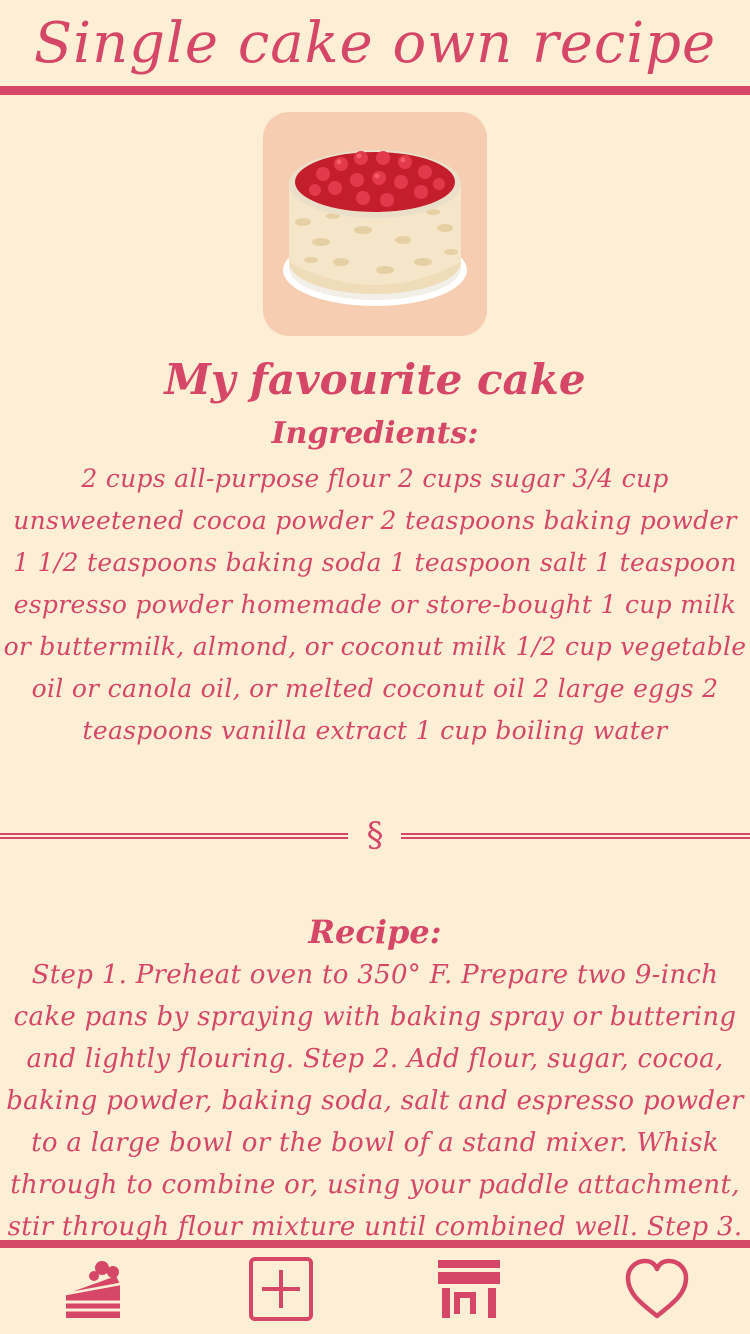 The width and height of the screenshot is (750, 1334). I want to click on app-header: Single cake own recipe, so click(375, 48).